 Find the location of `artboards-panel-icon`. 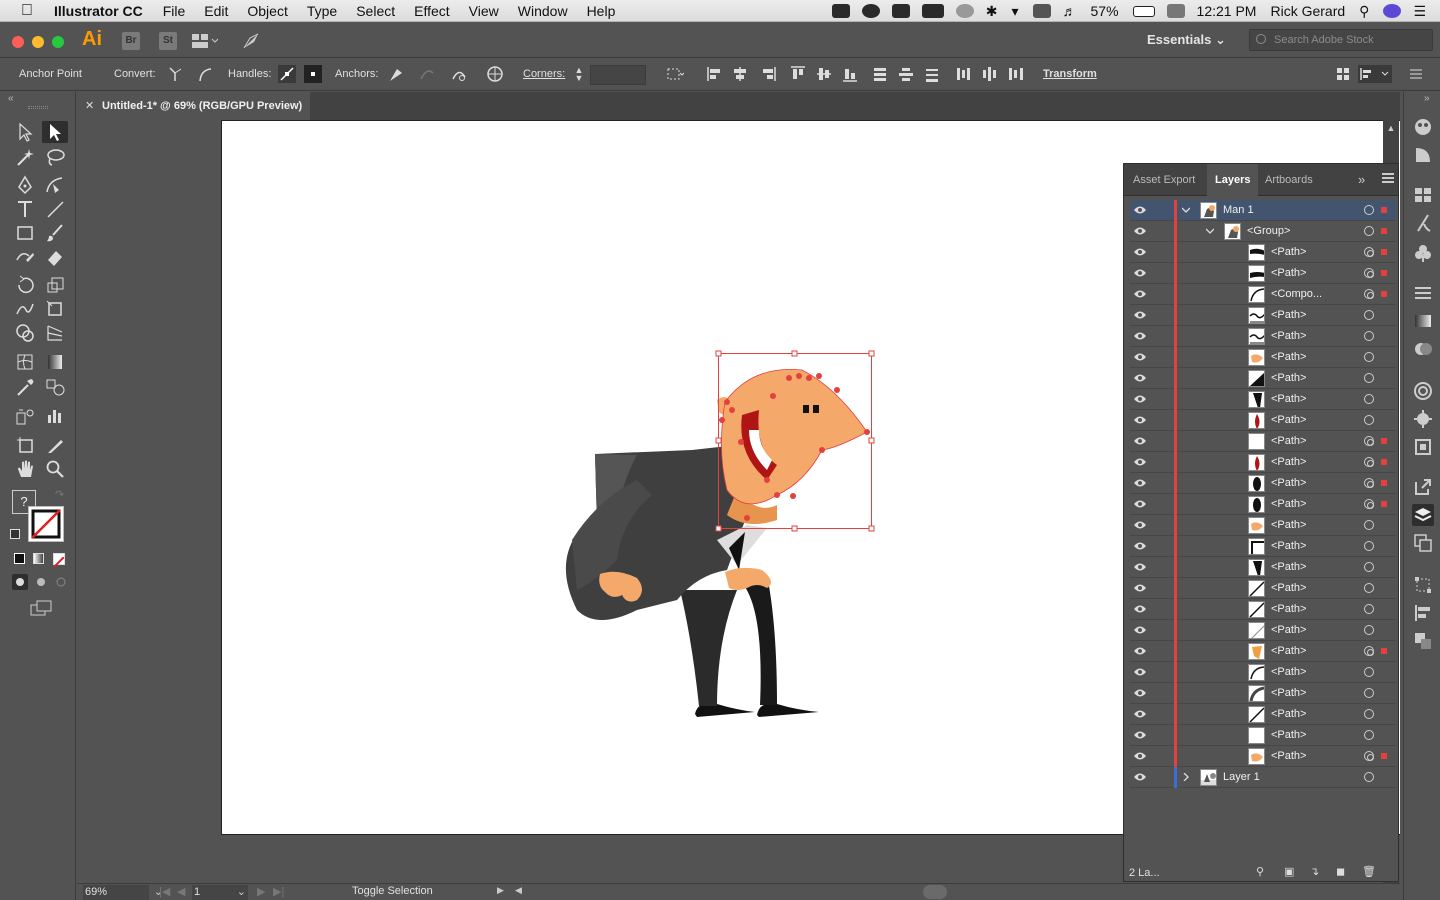

artboards-panel-icon is located at coordinates (1423, 447).